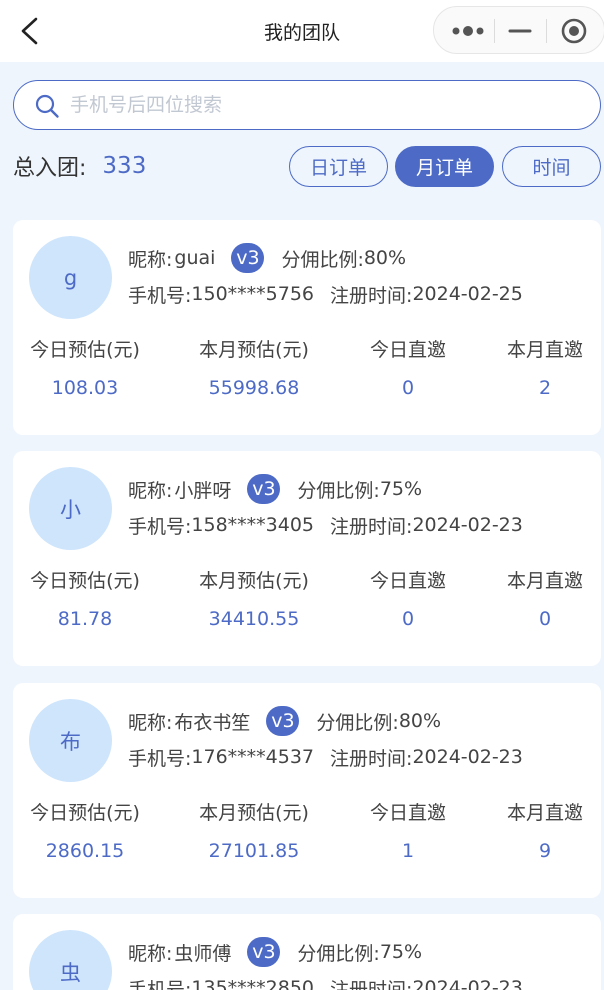 This screenshot has width=604, height=990. Describe the element at coordinates (85, 851) in the screenshot. I see `stat-value: 2860.15` at that location.